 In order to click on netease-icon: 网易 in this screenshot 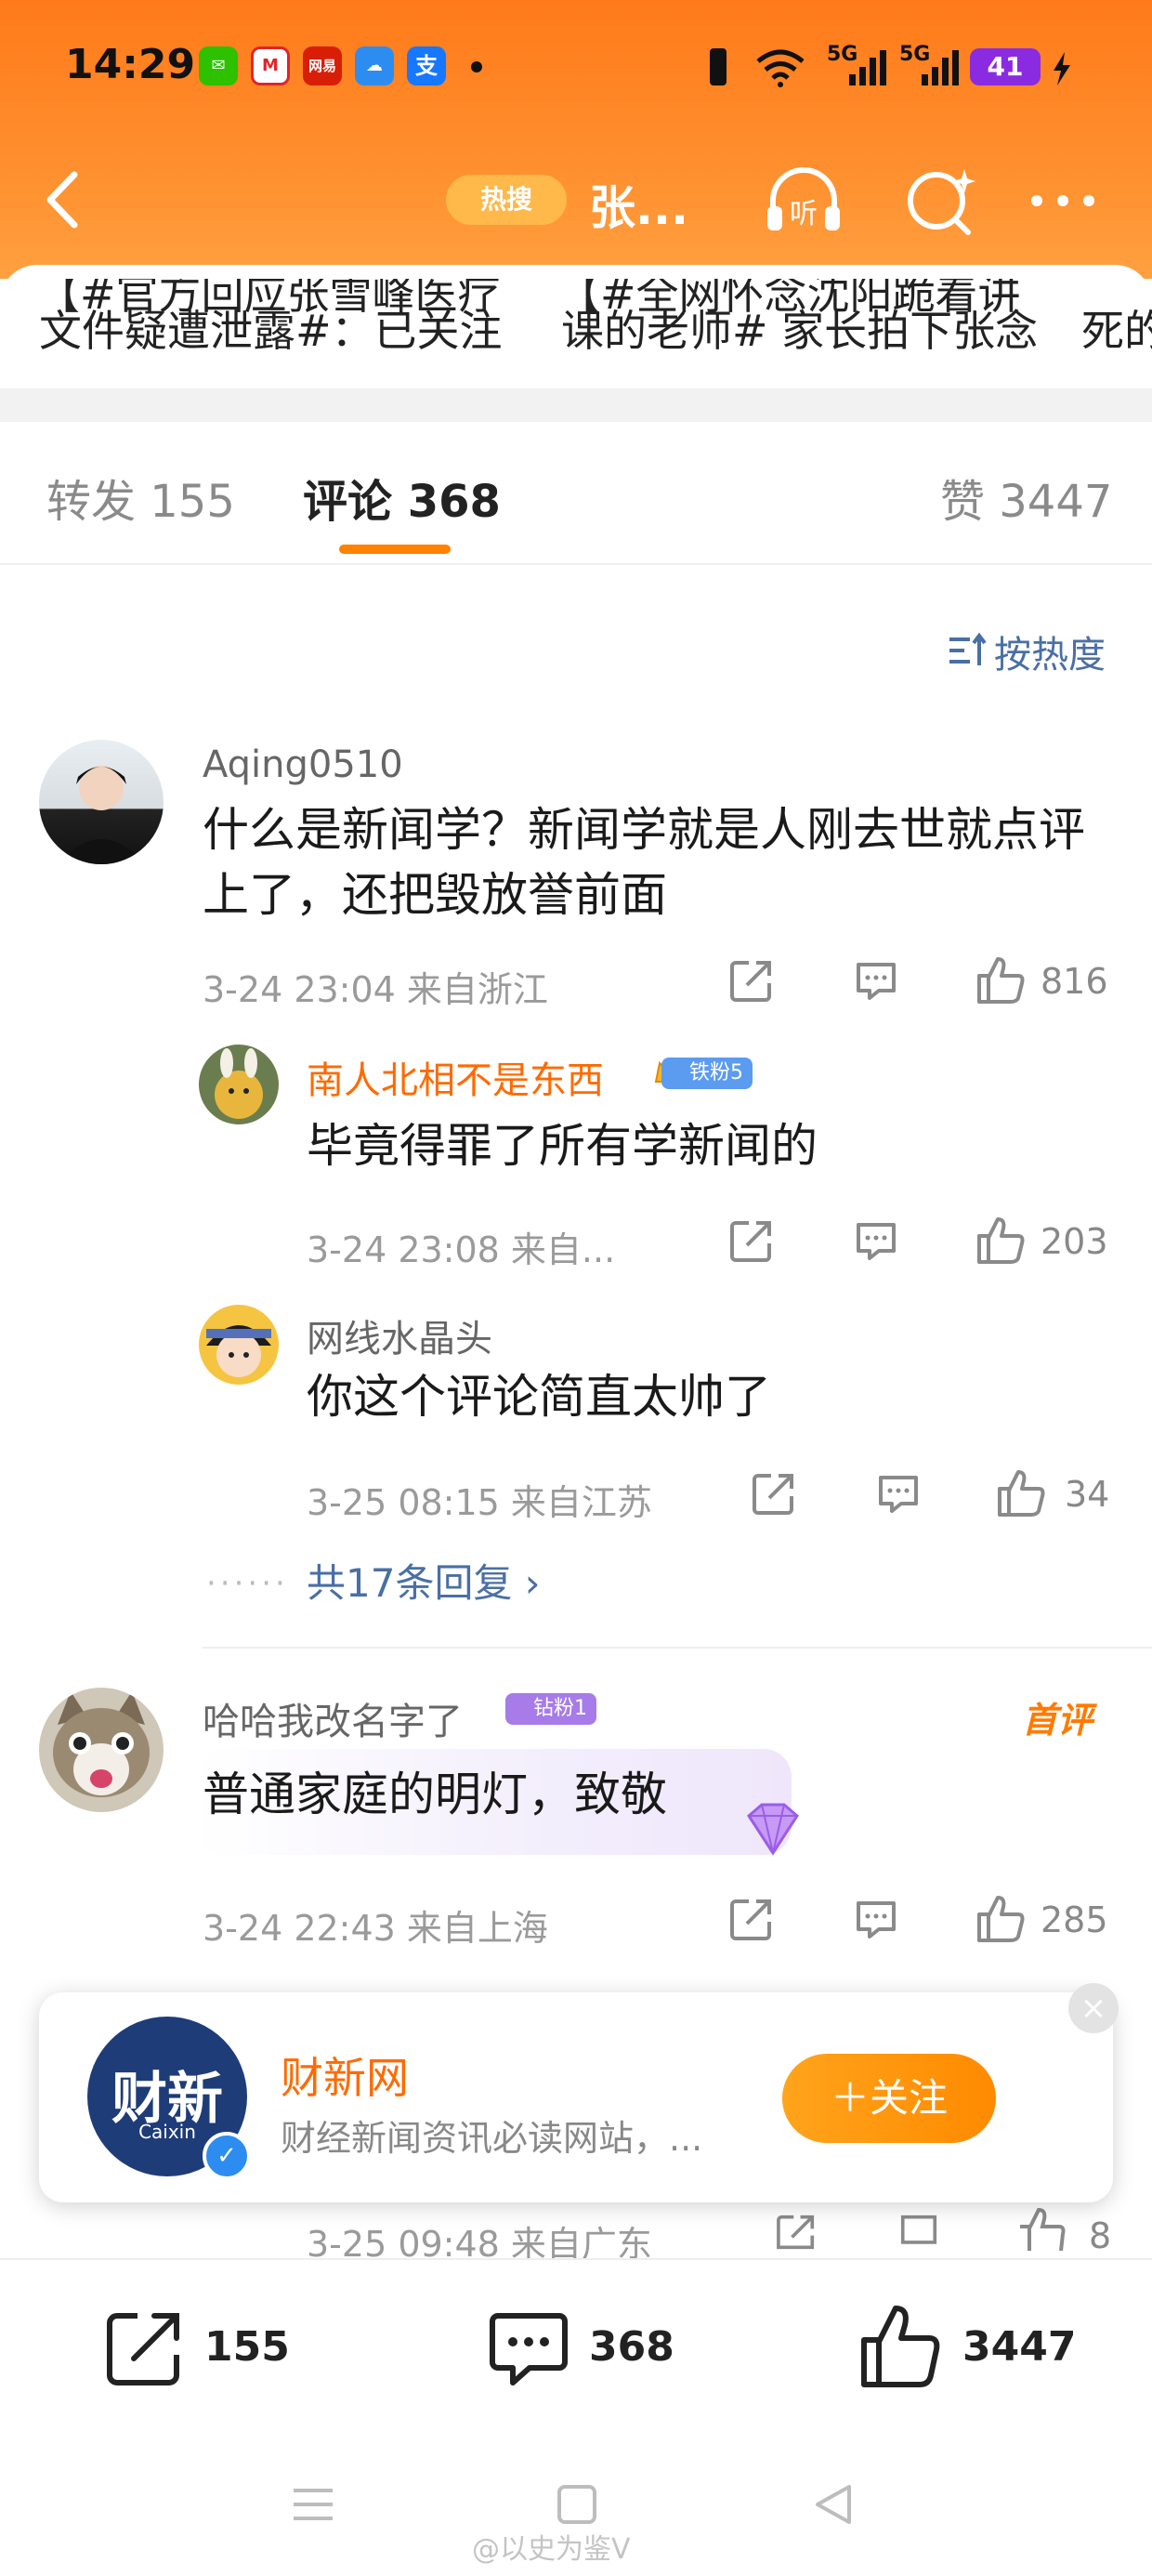, I will do `click(322, 65)`.